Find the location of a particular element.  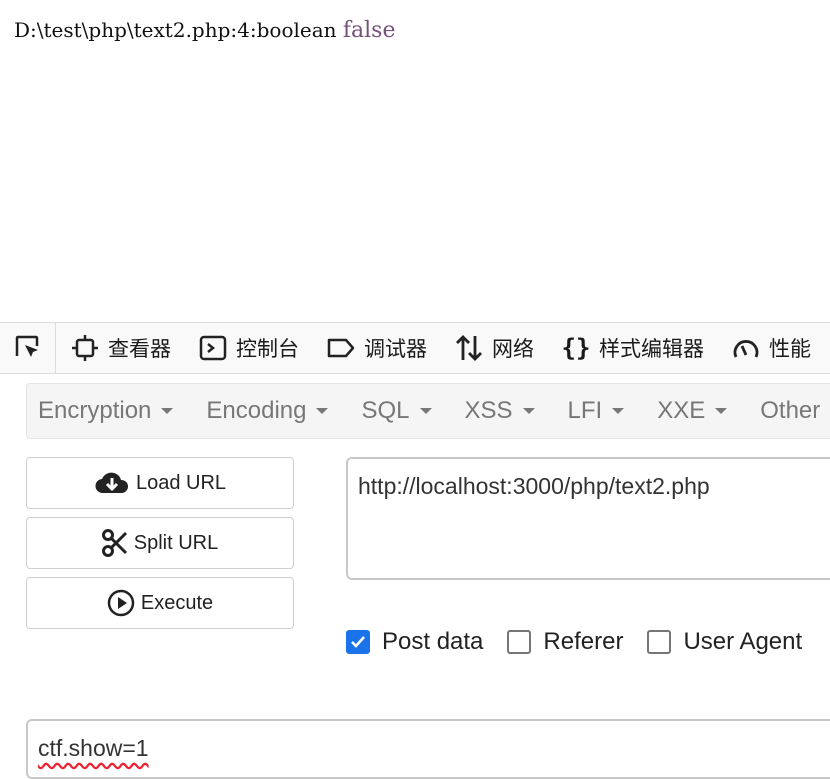

execute-label: Execute is located at coordinates (177, 602).